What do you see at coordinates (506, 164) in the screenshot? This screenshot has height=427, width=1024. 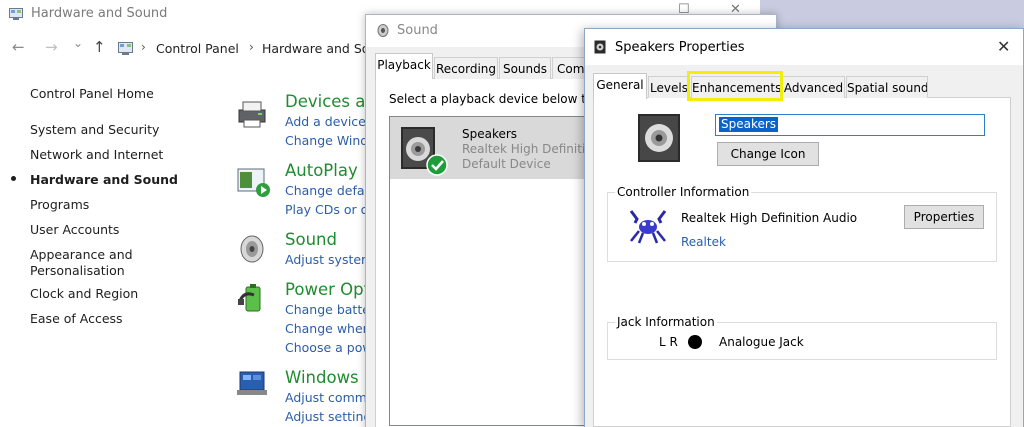 I see `device-status: Default Device` at bounding box center [506, 164].